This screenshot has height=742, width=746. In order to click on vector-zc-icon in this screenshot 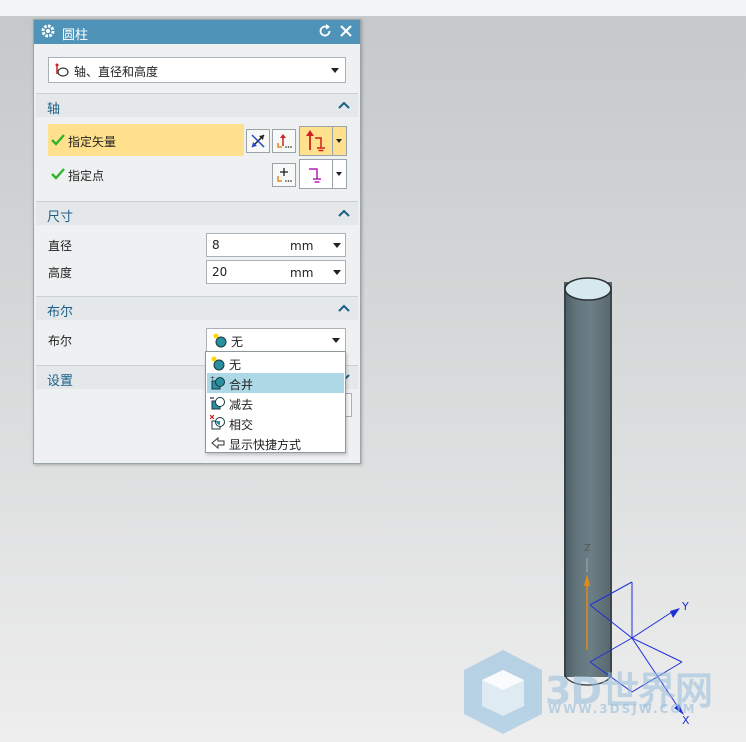, I will do `click(315, 141)`.